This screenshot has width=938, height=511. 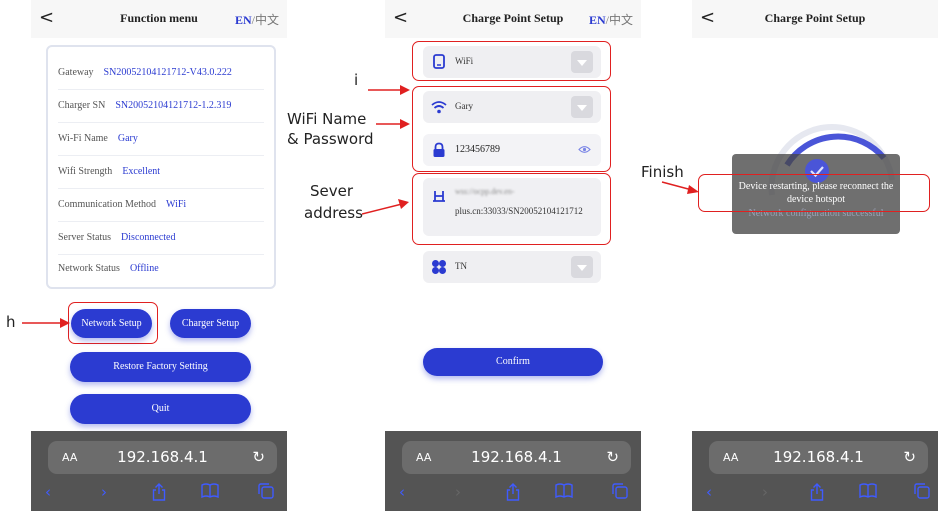 What do you see at coordinates (464, 106) in the screenshot?
I see `wifi-name-value: Gary` at bounding box center [464, 106].